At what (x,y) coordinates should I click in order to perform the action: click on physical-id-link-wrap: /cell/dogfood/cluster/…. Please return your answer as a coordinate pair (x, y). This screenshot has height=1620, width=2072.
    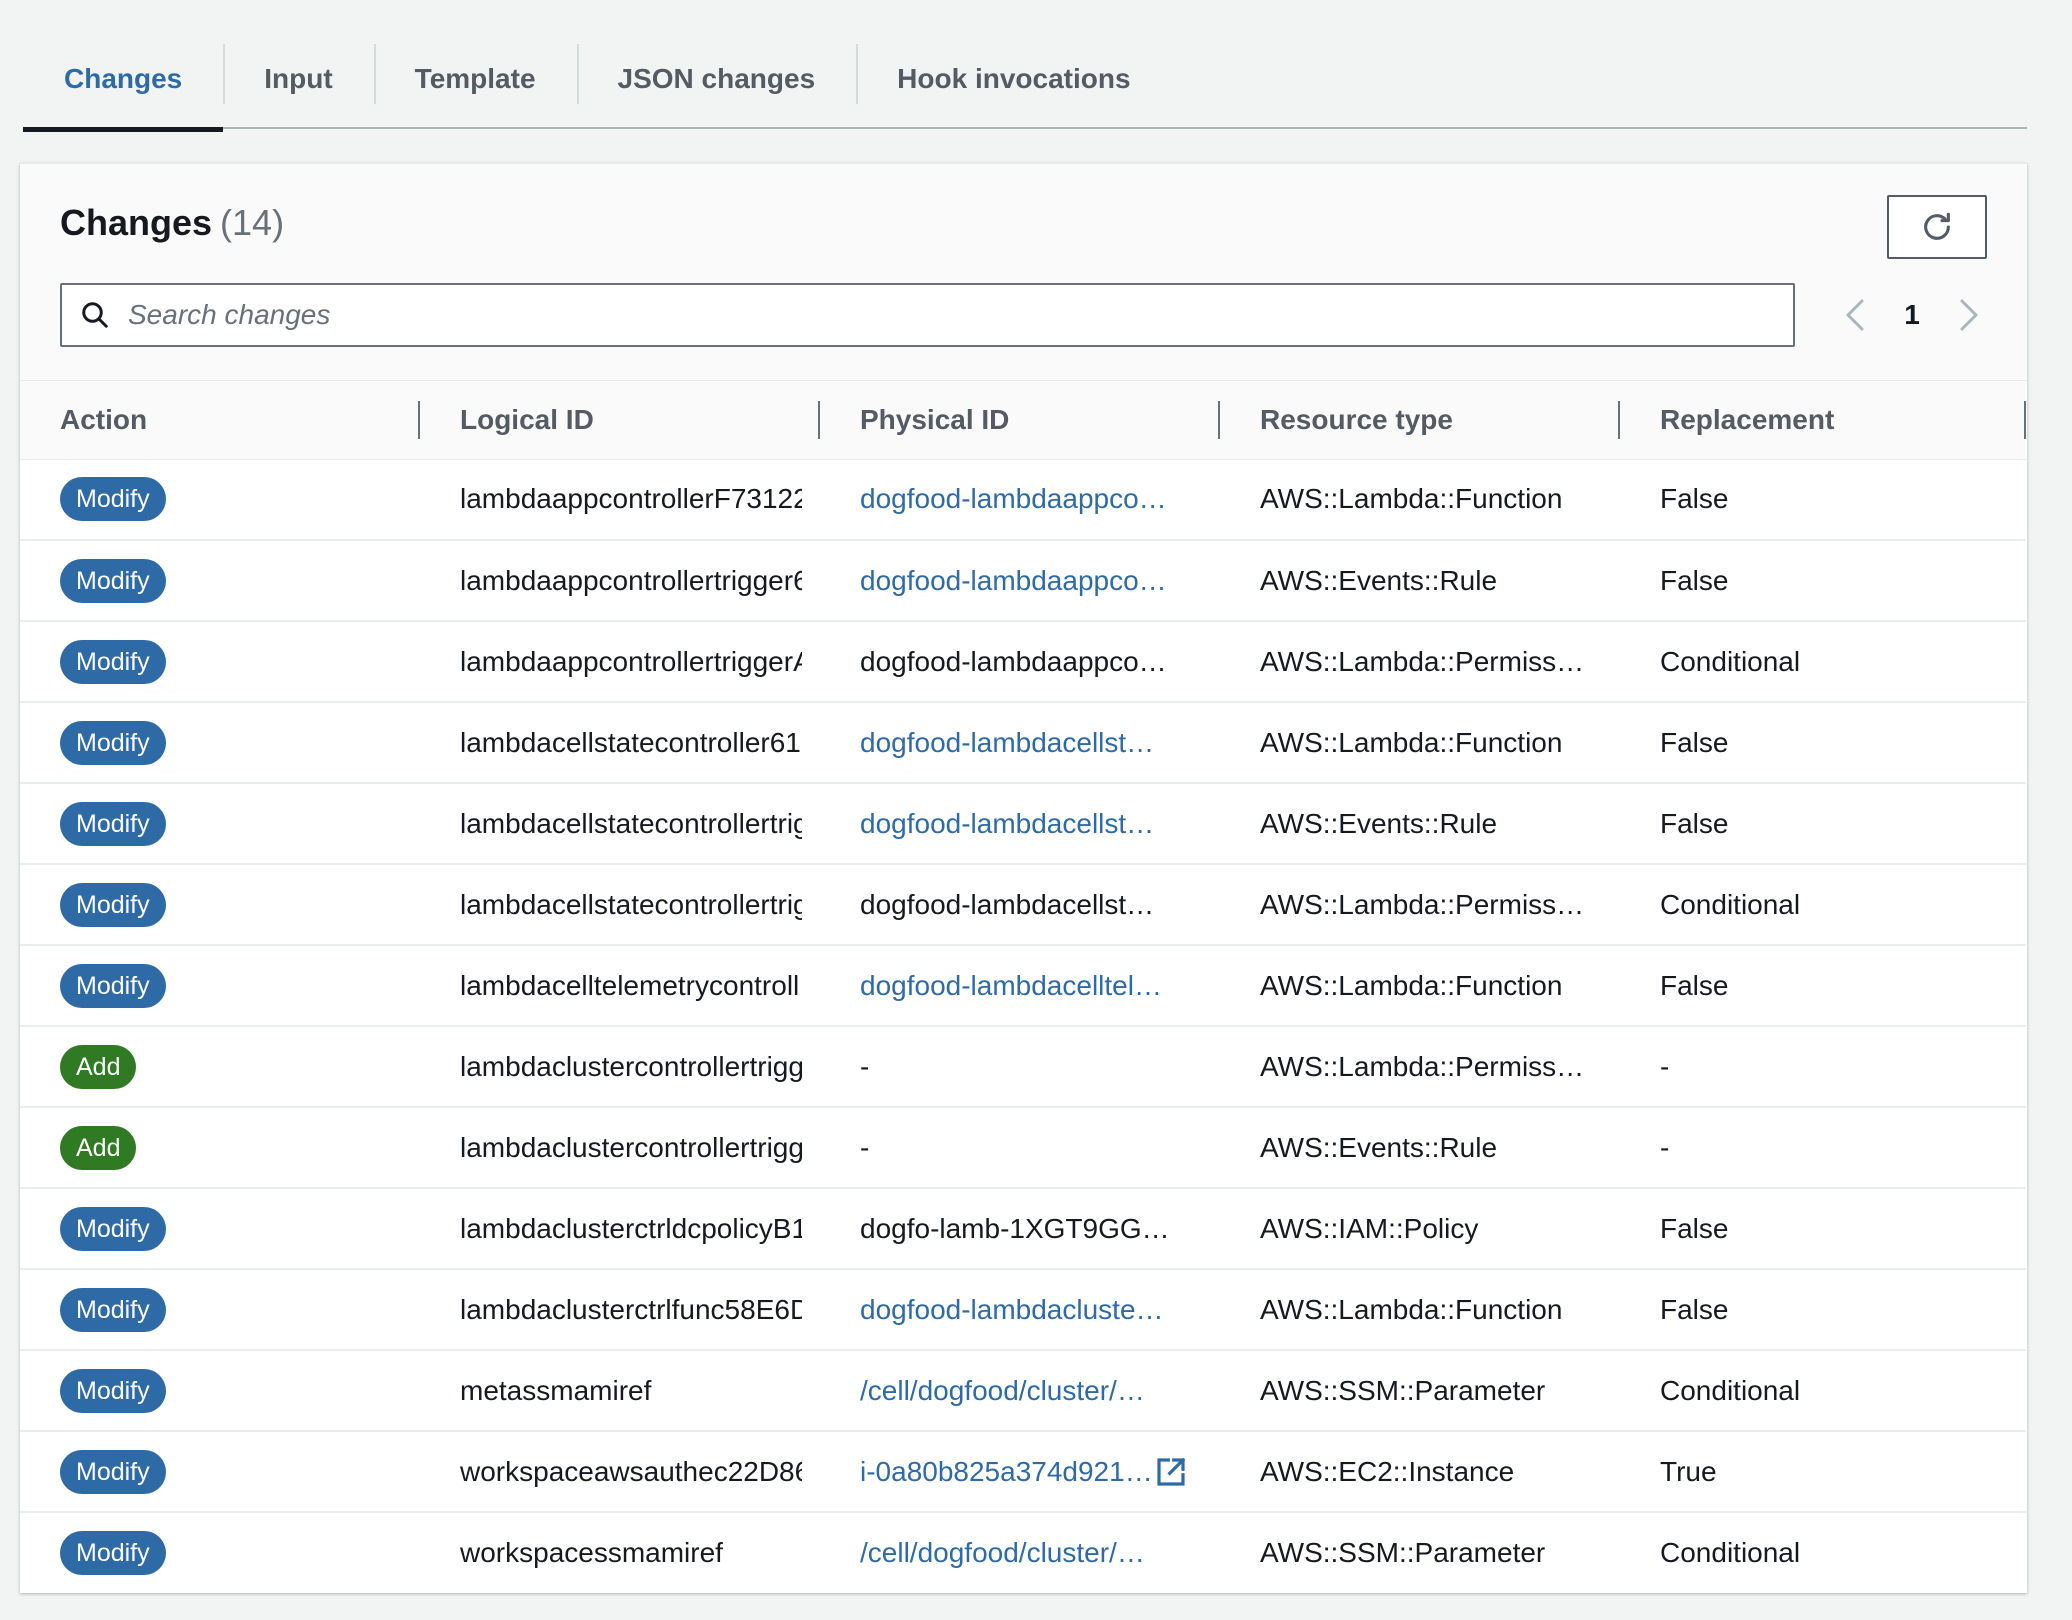
    Looking at the image, I should click on (1002, 1391).